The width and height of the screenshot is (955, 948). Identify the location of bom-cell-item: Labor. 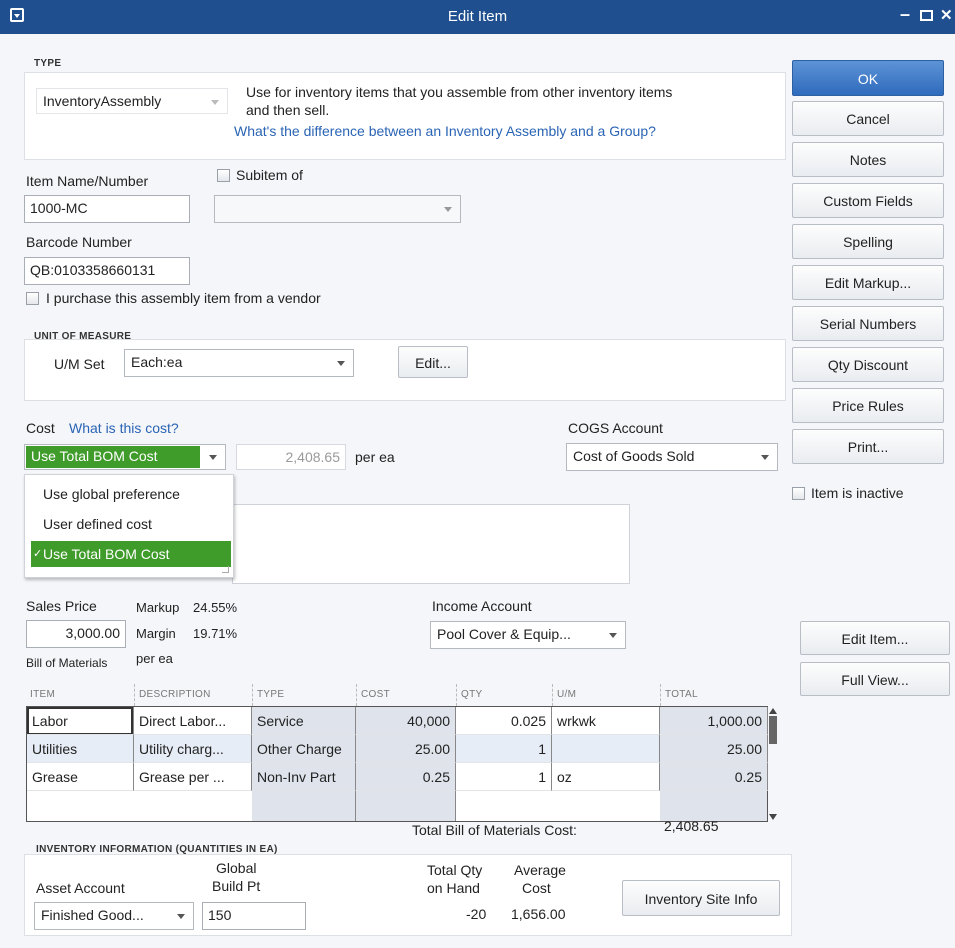
(80, 721).